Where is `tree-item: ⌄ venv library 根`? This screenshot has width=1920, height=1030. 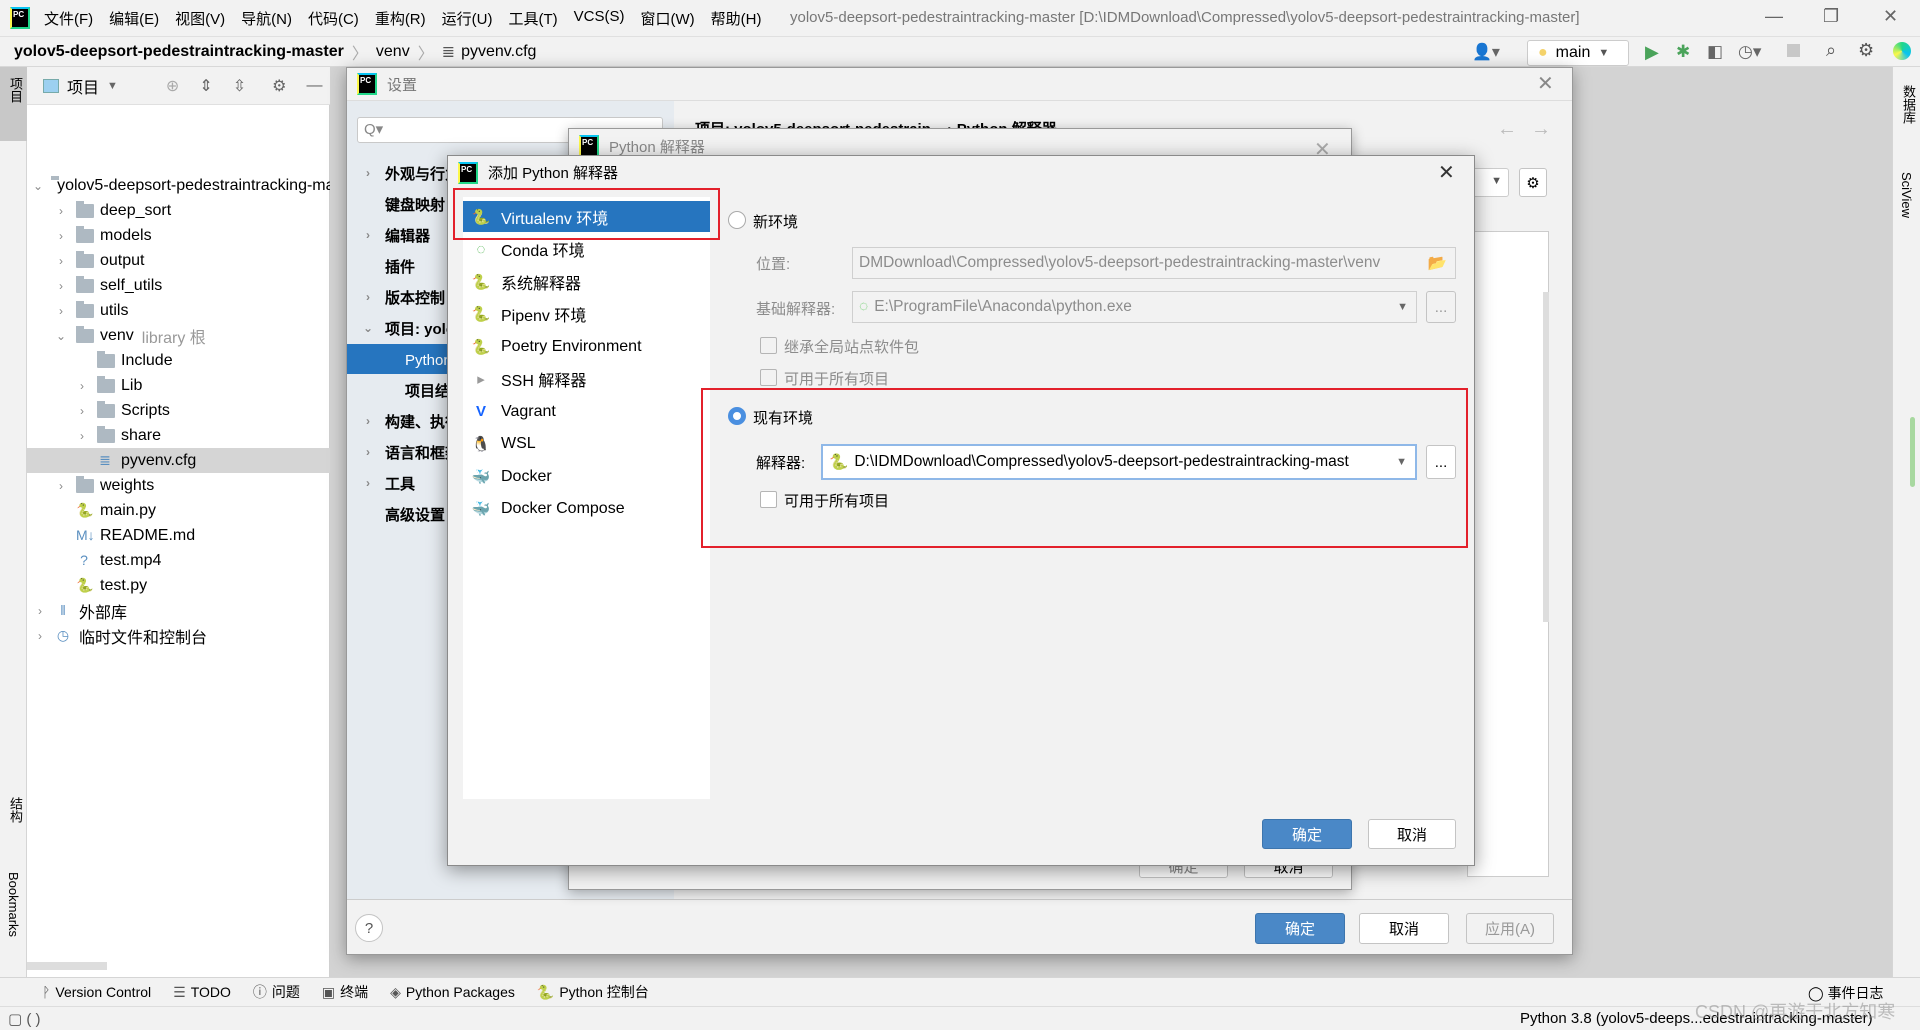 tree-item: ⌄ venv library 根 is located at coordinates (178, 335).